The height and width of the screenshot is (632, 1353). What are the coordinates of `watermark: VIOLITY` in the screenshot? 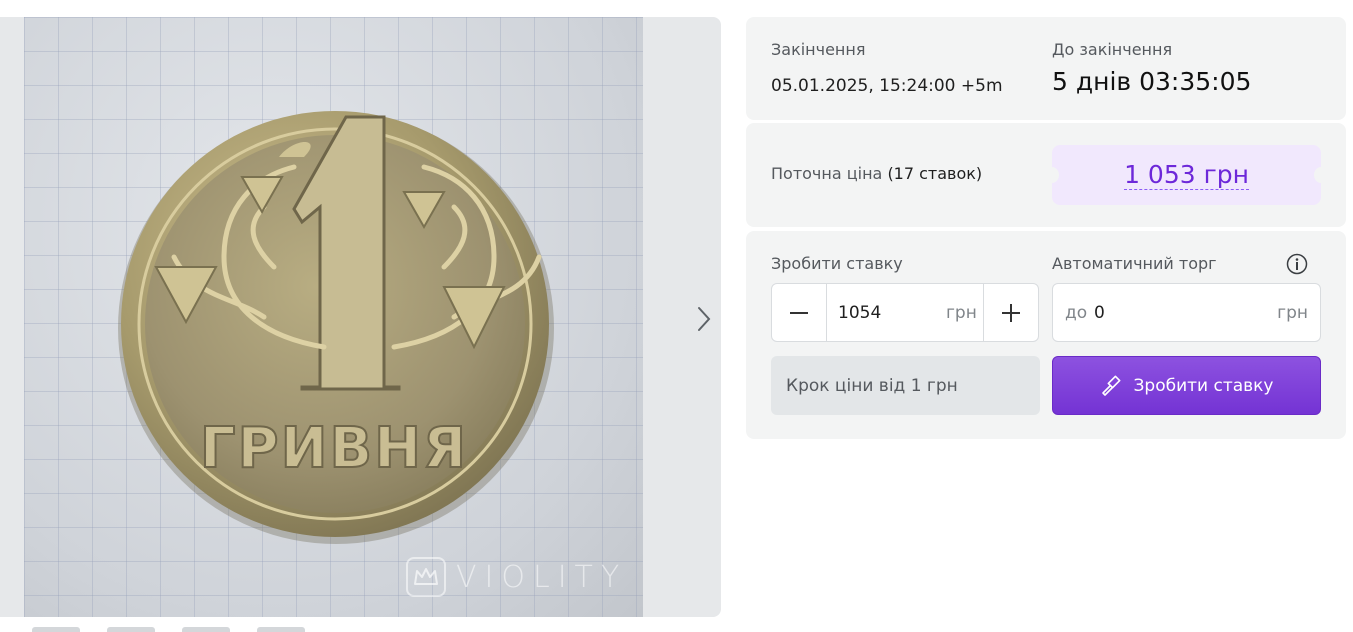 It's located at (516, 577).